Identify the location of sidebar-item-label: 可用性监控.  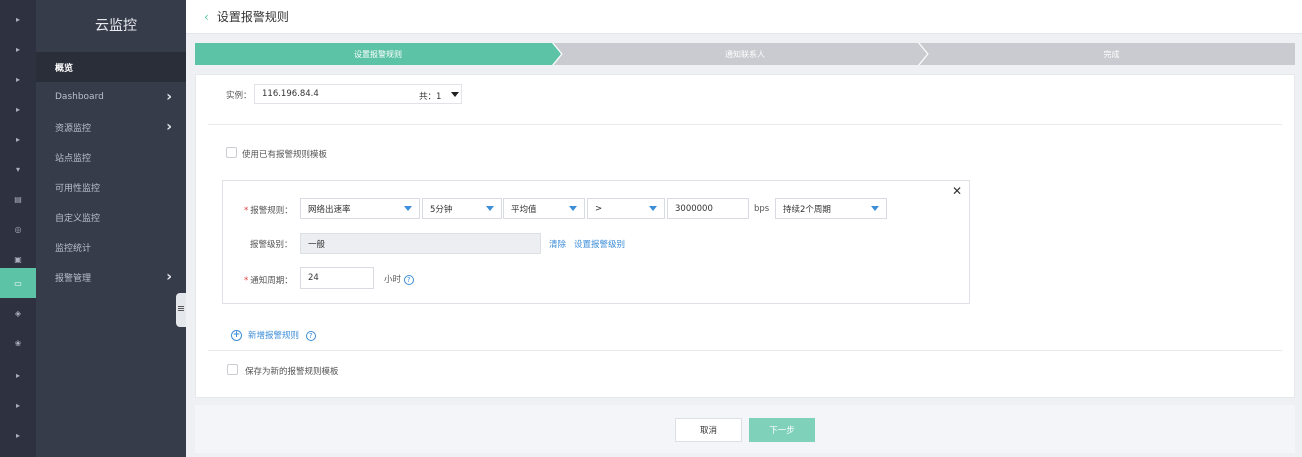
(78, 188).